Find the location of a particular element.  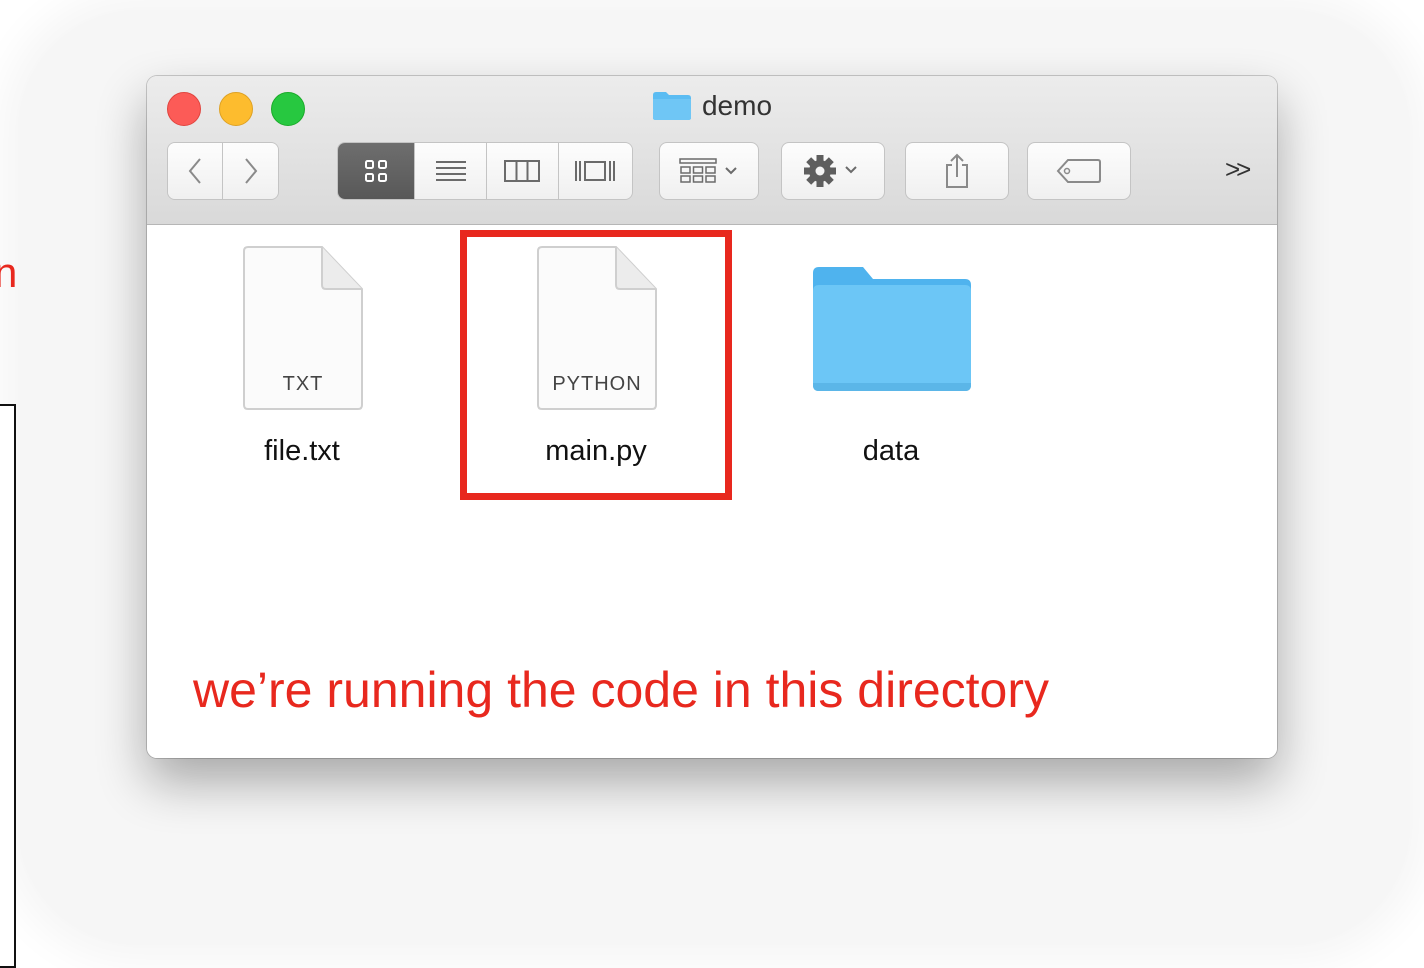

title-bar: demo >> is located at coordinates (712, 150).